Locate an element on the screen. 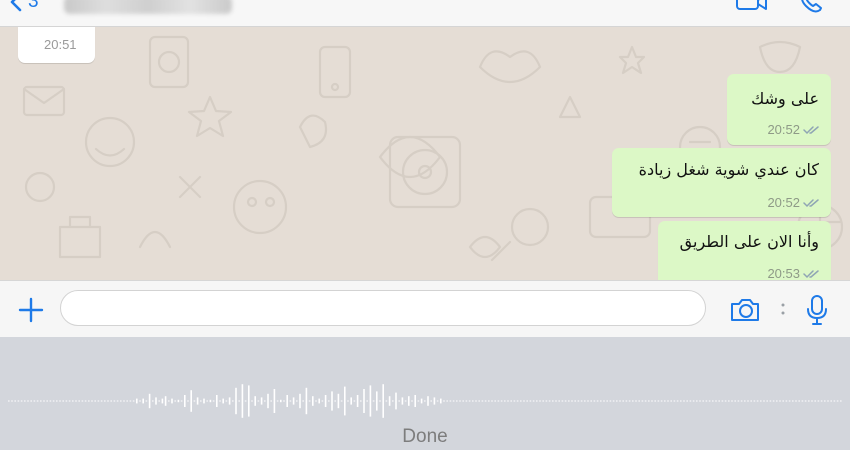 The height and width of the screenshot is (450, 850). message-meta: 20:53 is located at coordinates (794, 273).